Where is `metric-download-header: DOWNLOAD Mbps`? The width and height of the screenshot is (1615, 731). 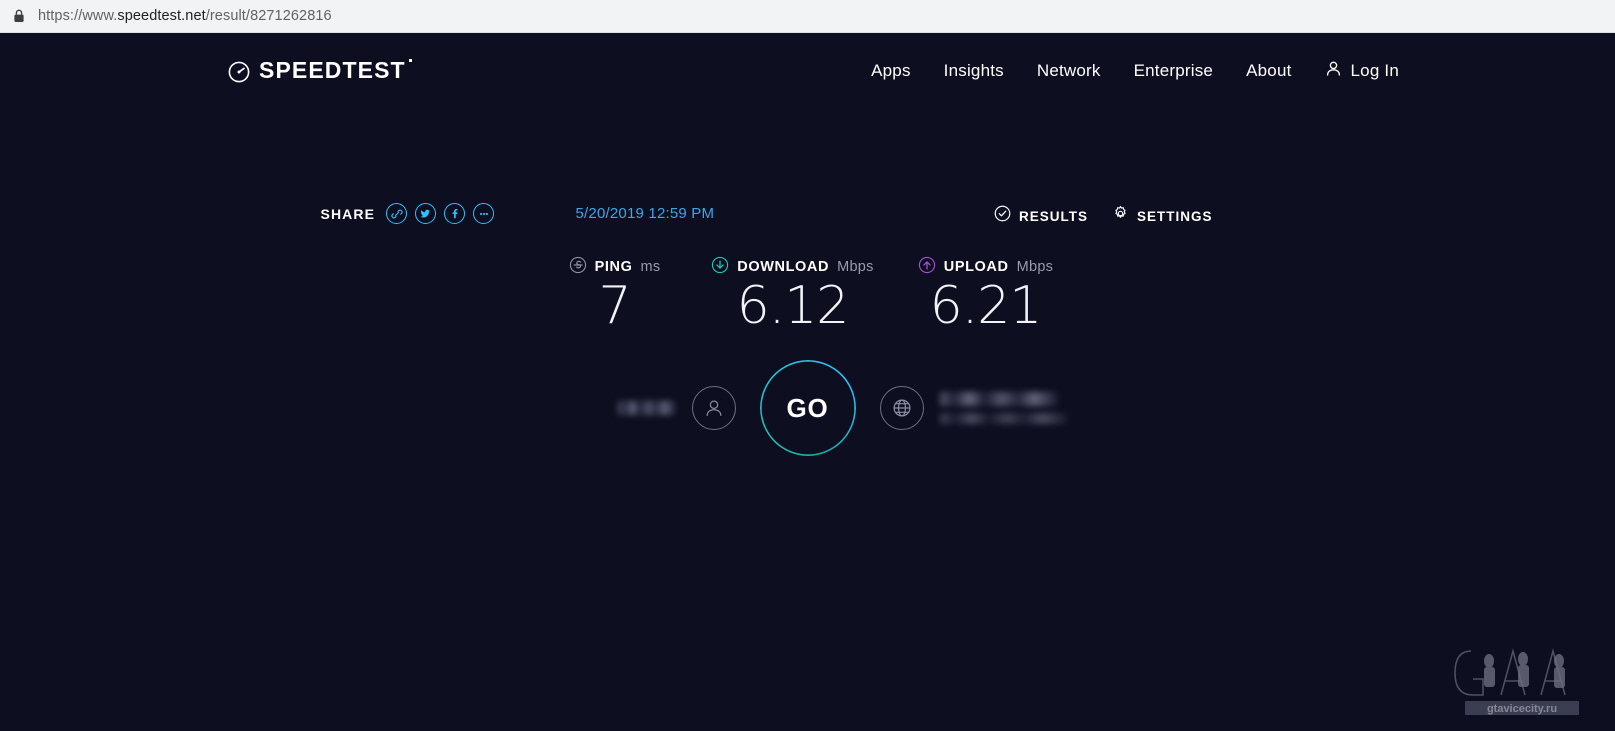 metric-download-header: DOWNLOAD Mbps is located at coordinates (792, 267).